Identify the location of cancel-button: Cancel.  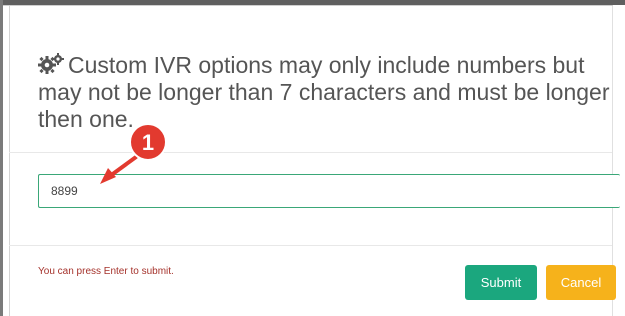
(581, 282).